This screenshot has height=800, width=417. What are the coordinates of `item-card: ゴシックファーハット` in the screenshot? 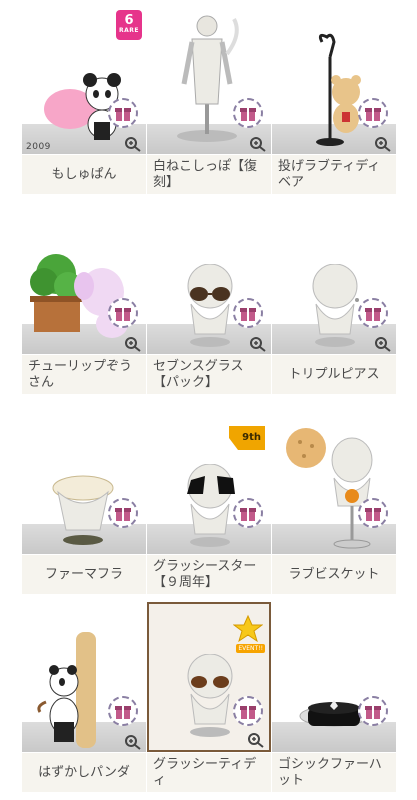 It's located at (334, 701).